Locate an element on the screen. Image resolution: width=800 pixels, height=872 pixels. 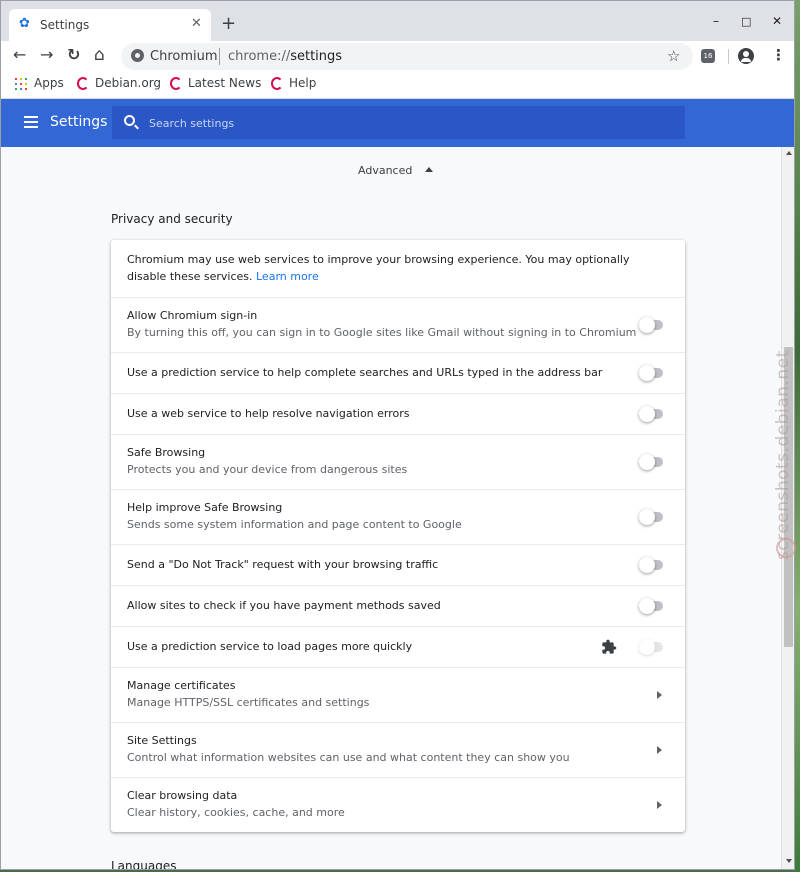
back-button: ← is located at coordinates (19, 55).